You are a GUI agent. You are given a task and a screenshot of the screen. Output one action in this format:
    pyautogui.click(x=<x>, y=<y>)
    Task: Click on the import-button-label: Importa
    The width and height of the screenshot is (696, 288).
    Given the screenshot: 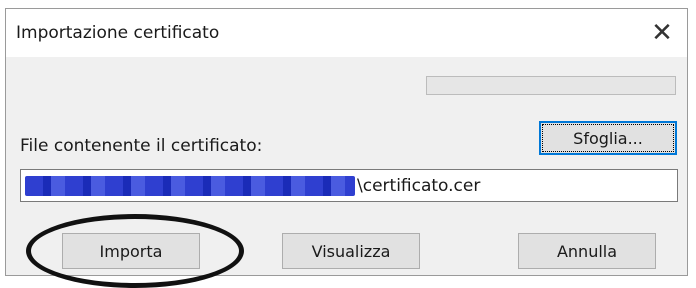 What is the action you would take?
    pyautogui.click(x=131, y=251)
    